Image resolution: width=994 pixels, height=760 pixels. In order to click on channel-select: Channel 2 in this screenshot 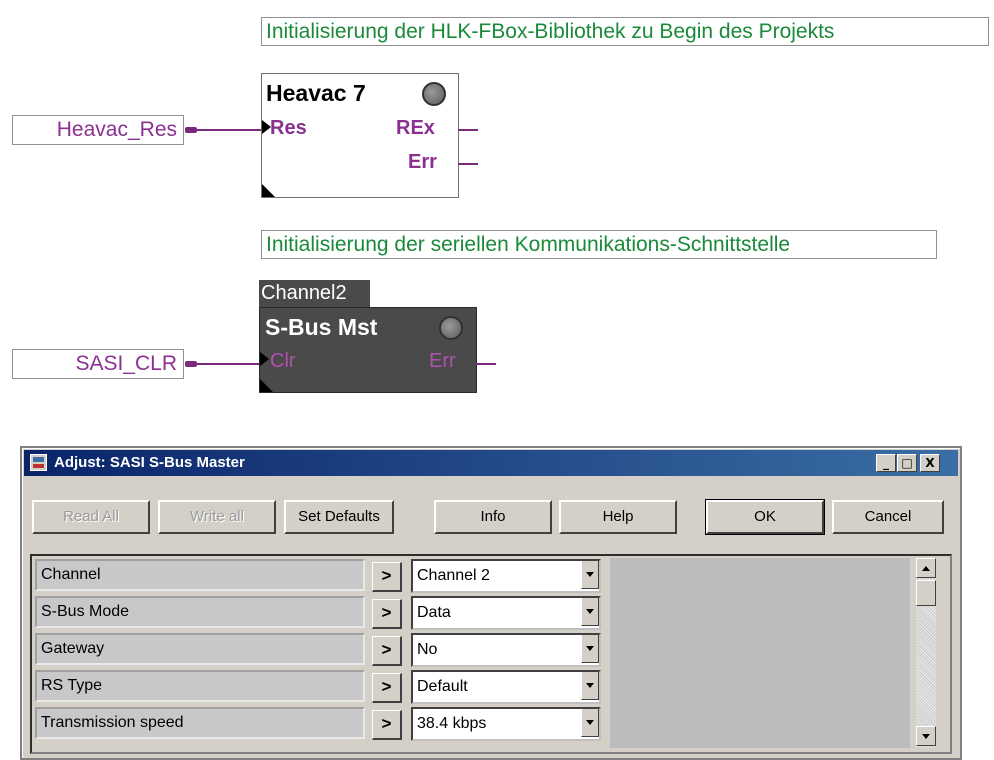, I will do `click(506, 576)`.